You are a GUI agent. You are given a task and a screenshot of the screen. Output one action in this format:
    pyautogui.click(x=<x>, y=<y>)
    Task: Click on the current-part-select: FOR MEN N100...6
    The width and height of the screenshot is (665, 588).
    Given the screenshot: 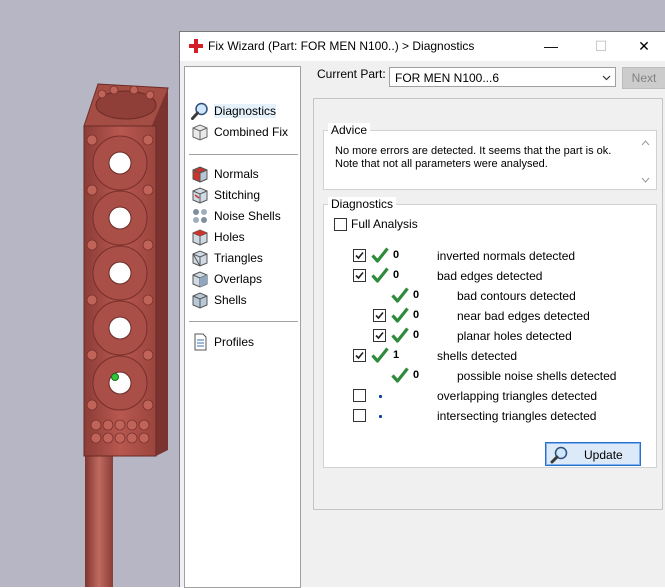 What is the action you would take?
    pyautogui.click(x=502, y=77)
    